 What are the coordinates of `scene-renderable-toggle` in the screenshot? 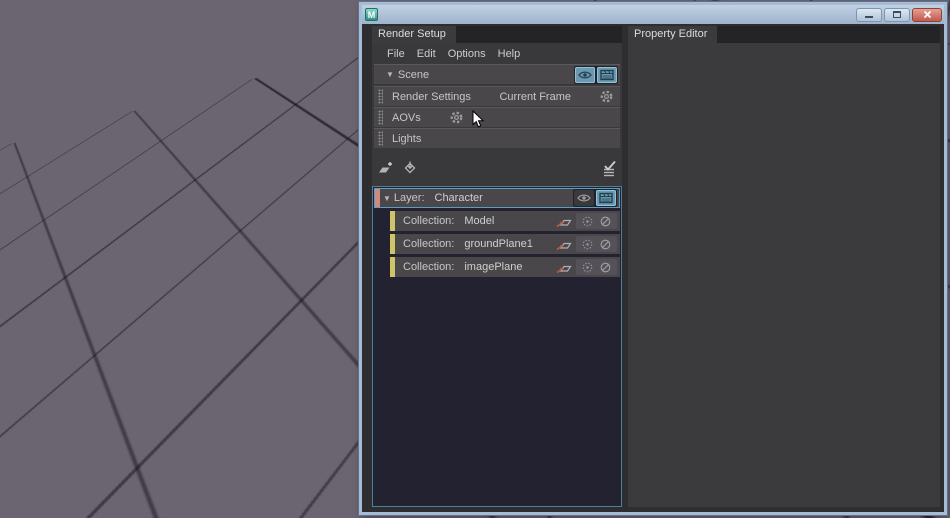 It's located at (607, 74).